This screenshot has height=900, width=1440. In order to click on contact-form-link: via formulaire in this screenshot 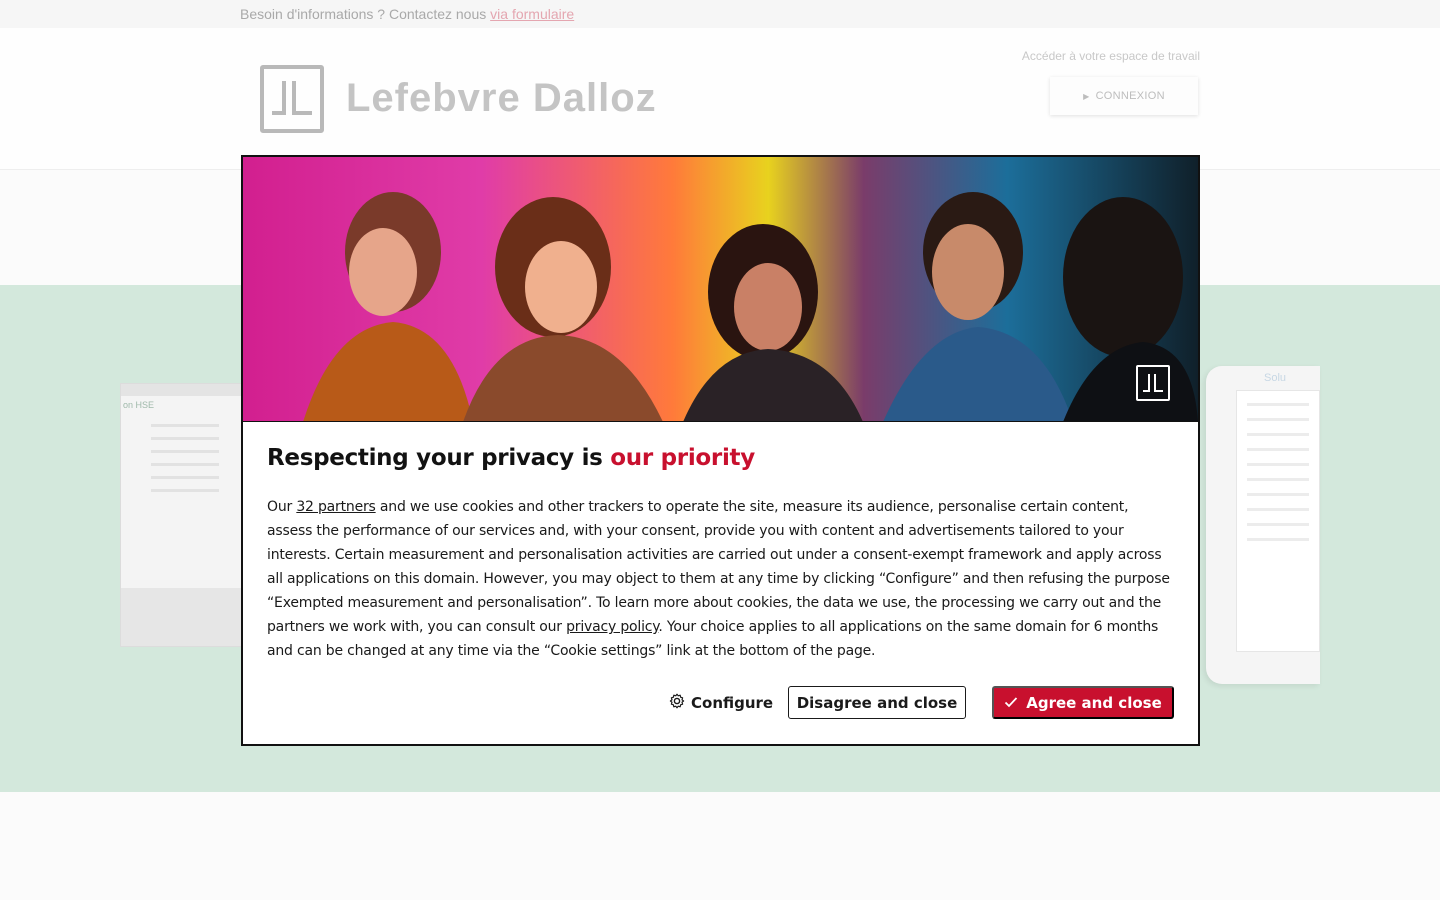, I will do `click(532, 14)`.